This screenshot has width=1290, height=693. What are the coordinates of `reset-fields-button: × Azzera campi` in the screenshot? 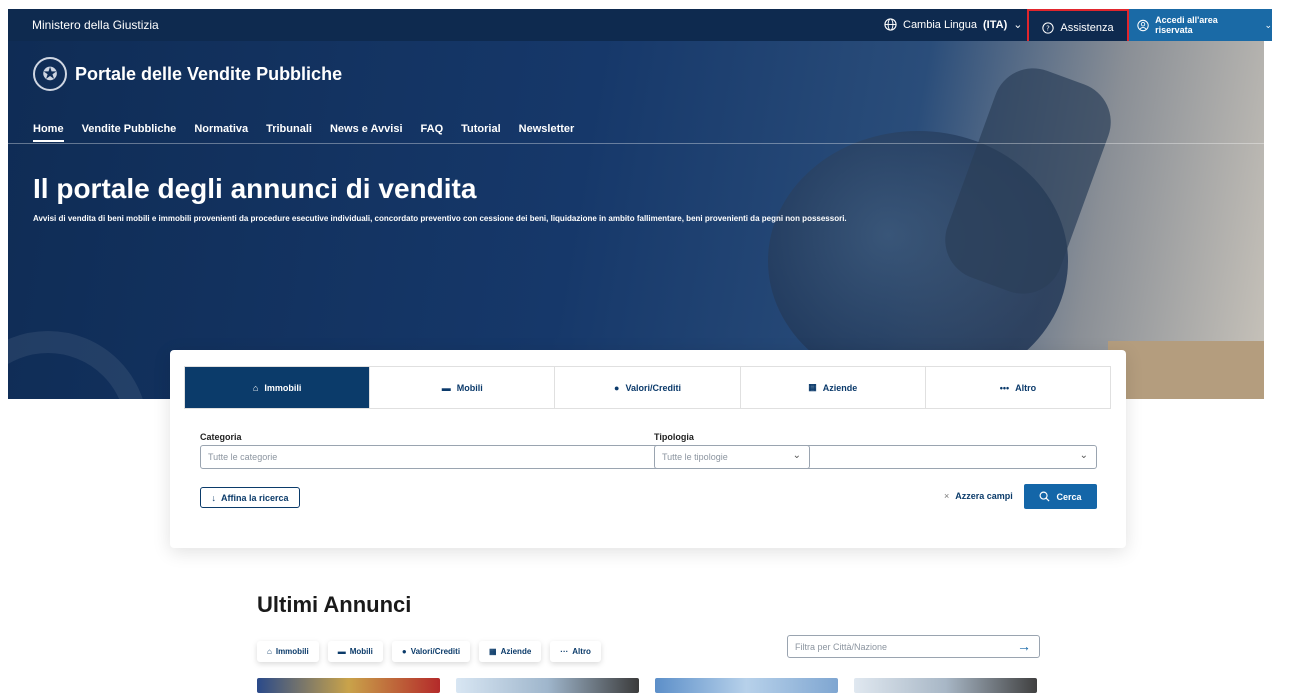 It's located at (978, 496).